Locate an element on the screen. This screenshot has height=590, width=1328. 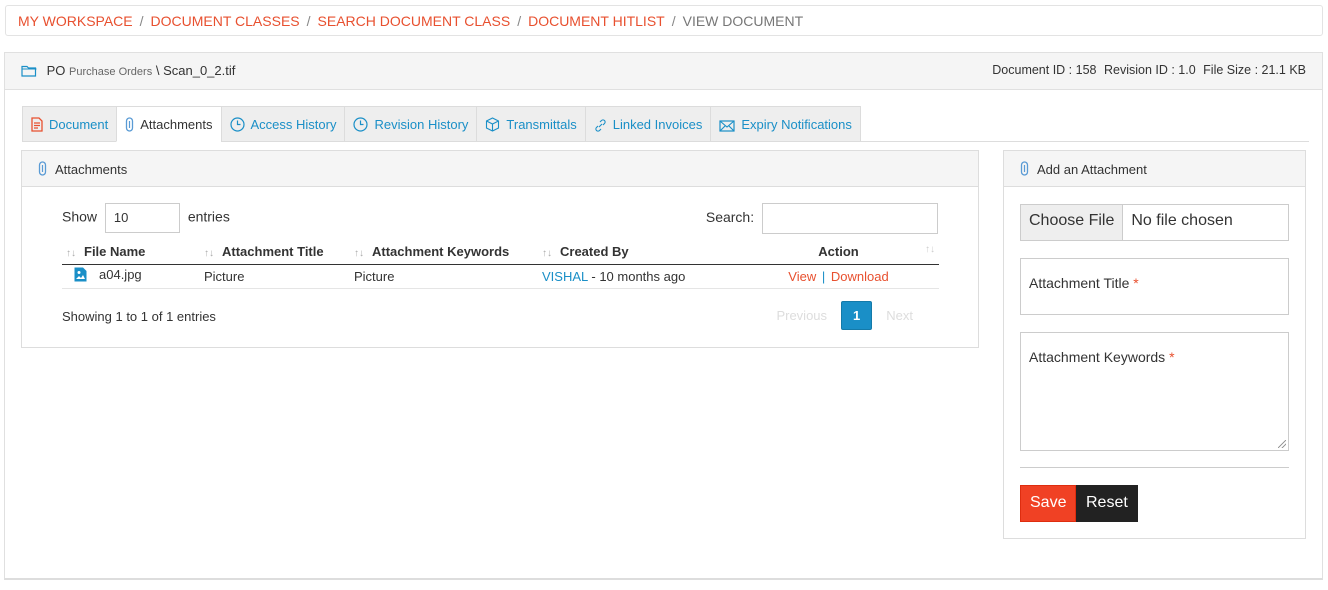
attachments-panel-title: Attachments is located at coordinates (91, 169).